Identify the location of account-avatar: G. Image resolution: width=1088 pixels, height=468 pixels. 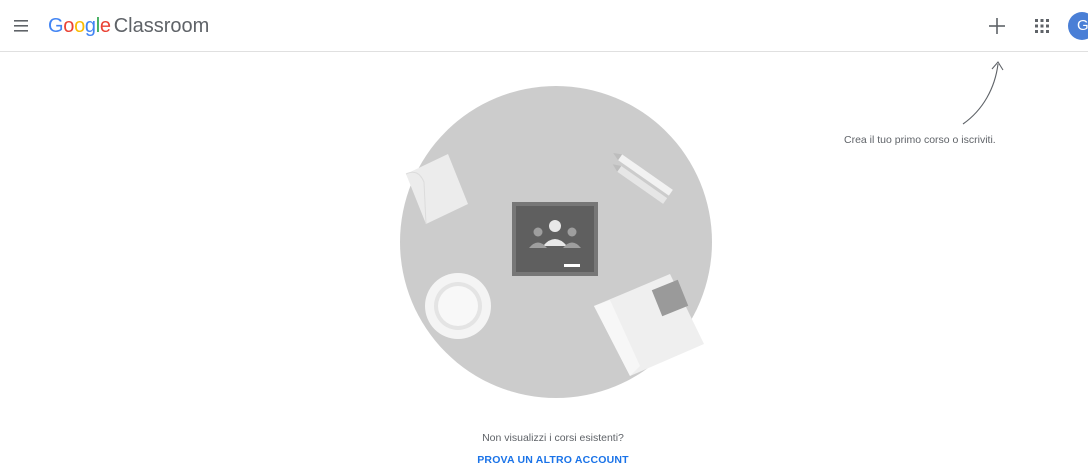
(1078, 26).